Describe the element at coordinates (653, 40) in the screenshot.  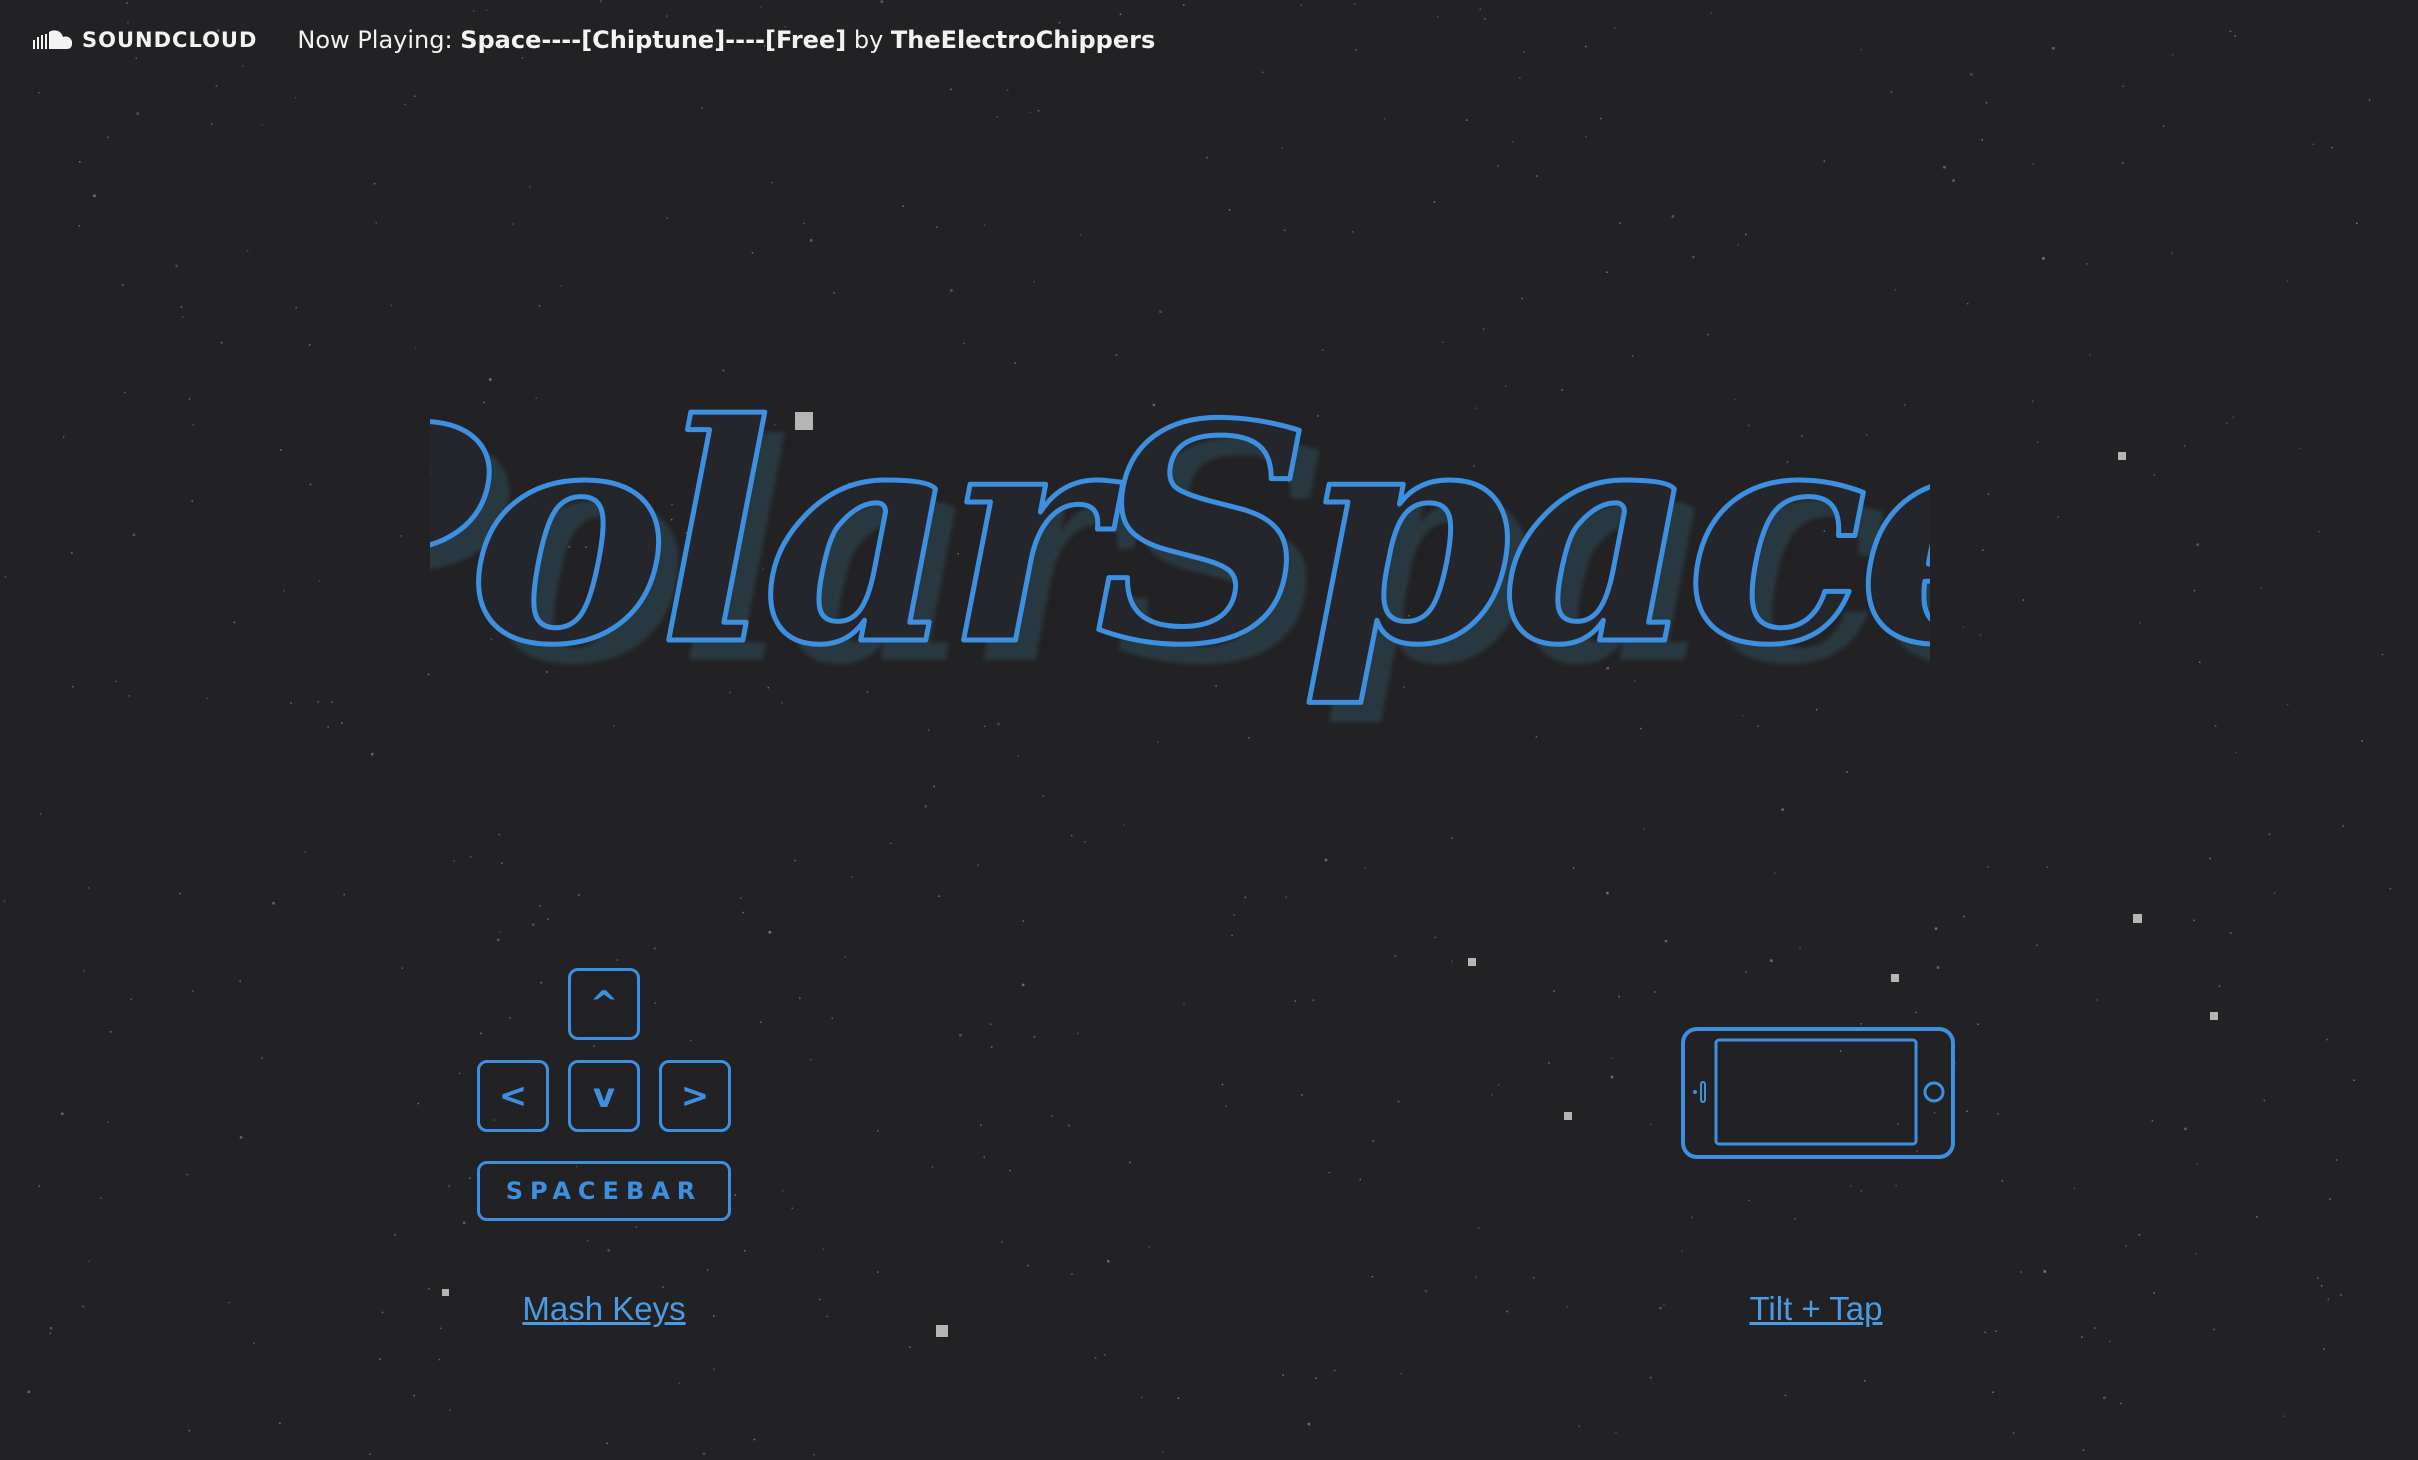
I see `track-title-link: Space----[Chiptune]----[Free]` at that location.